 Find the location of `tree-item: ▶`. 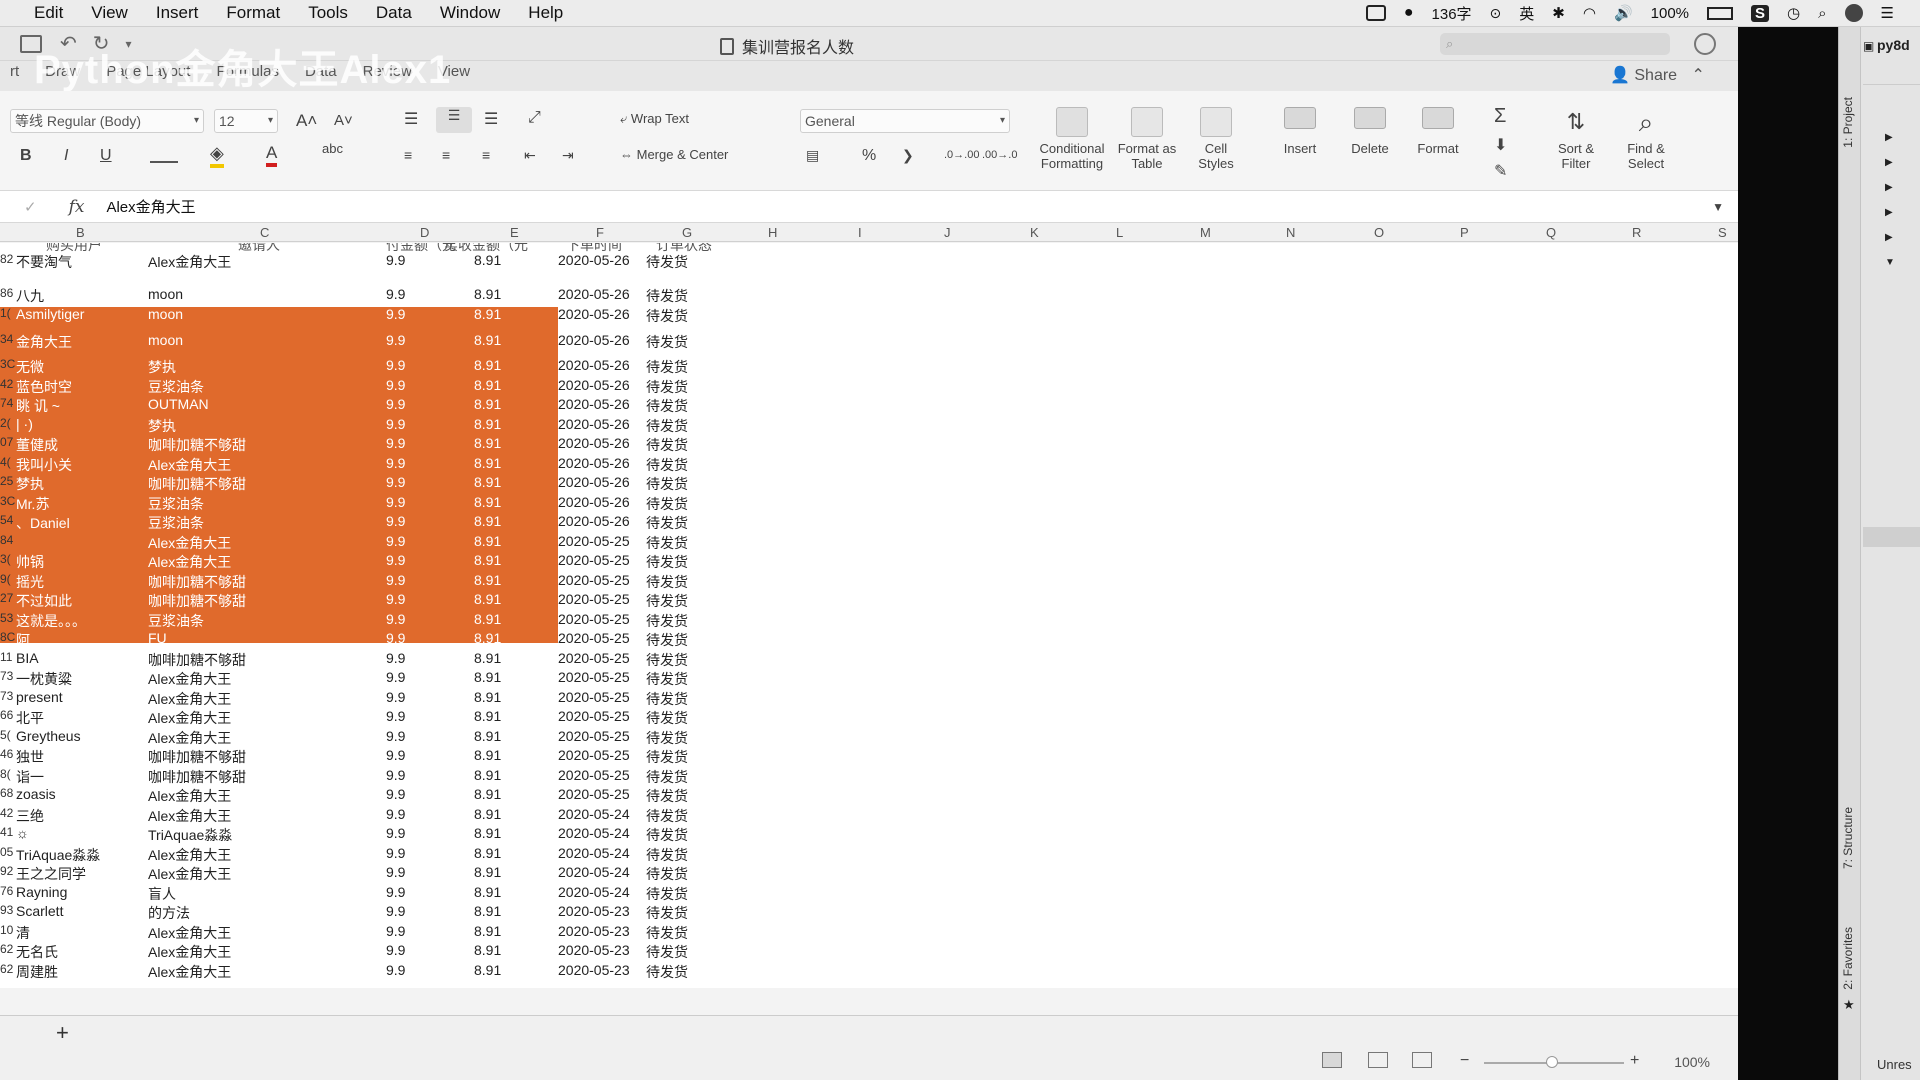

tree-item: ▶ is located at coordinates (1891, 236).